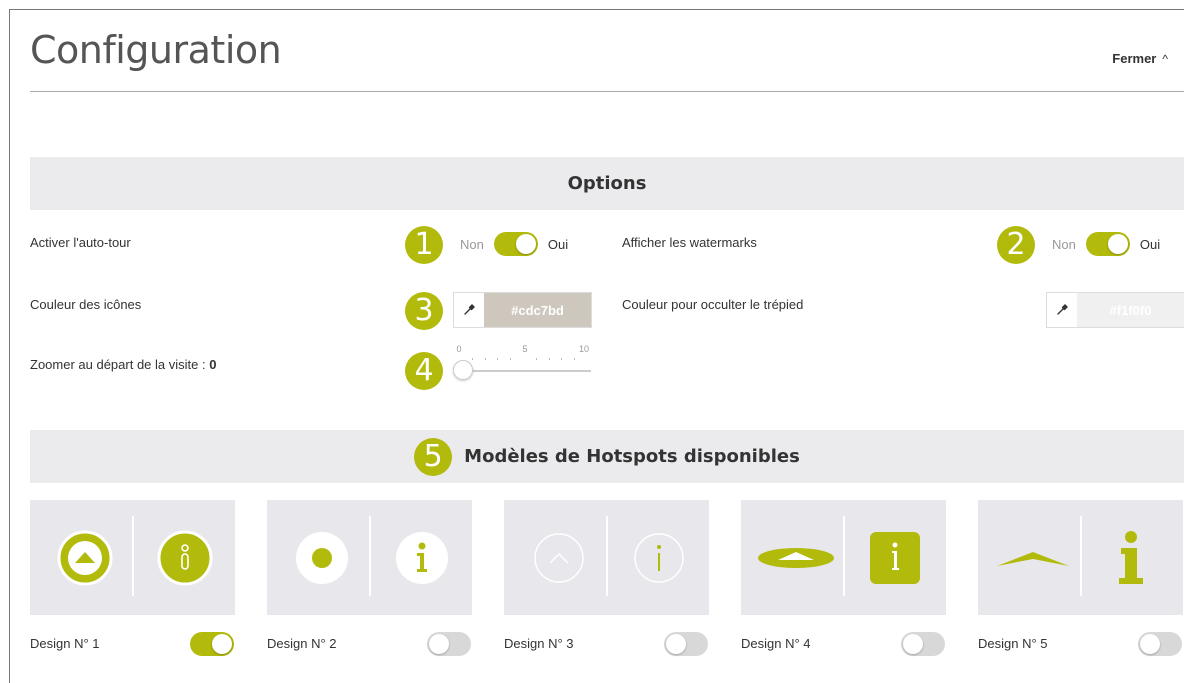 Image resolution: width=1184 pixels, height=683 pixels. I want to click on icon-color-field: #cdc7bd, so click(522, 310).